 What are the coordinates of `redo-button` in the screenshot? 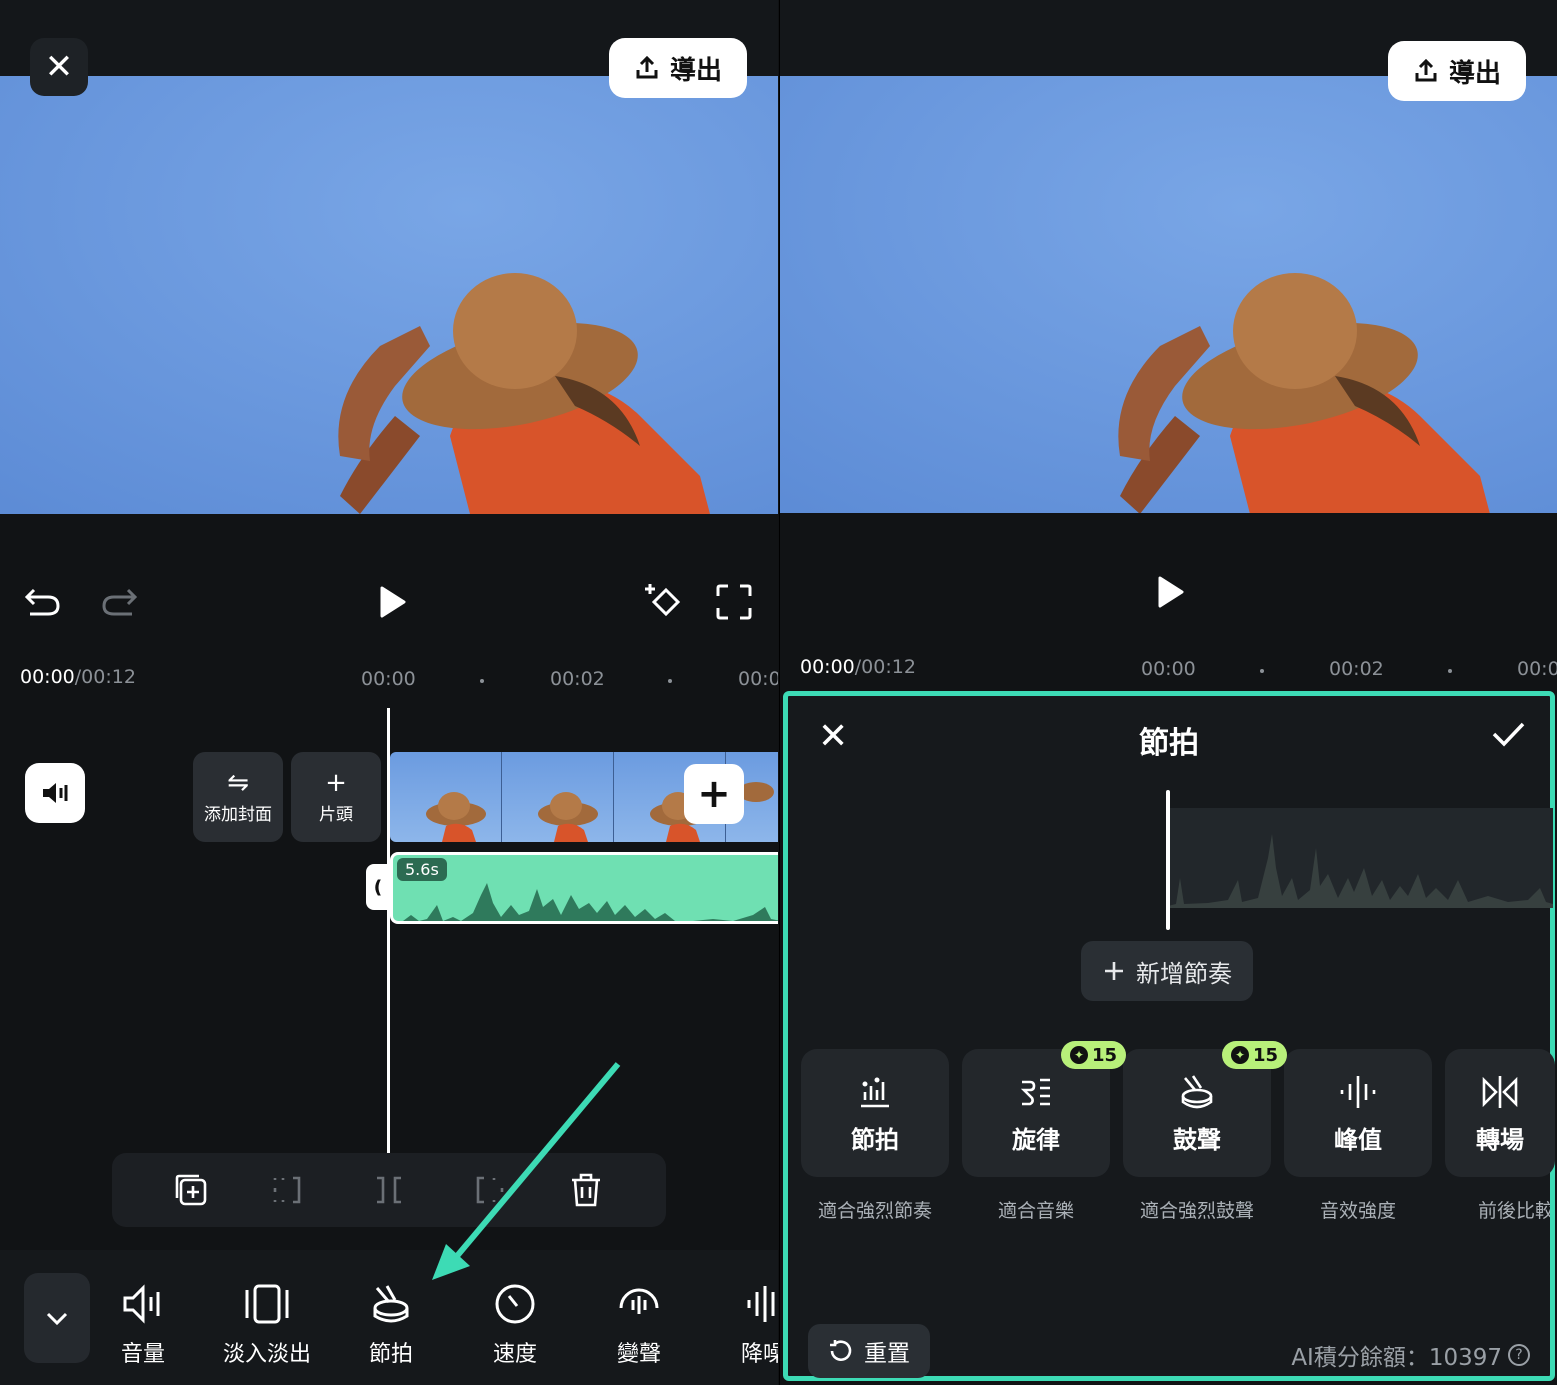 It's located at (120, 600).